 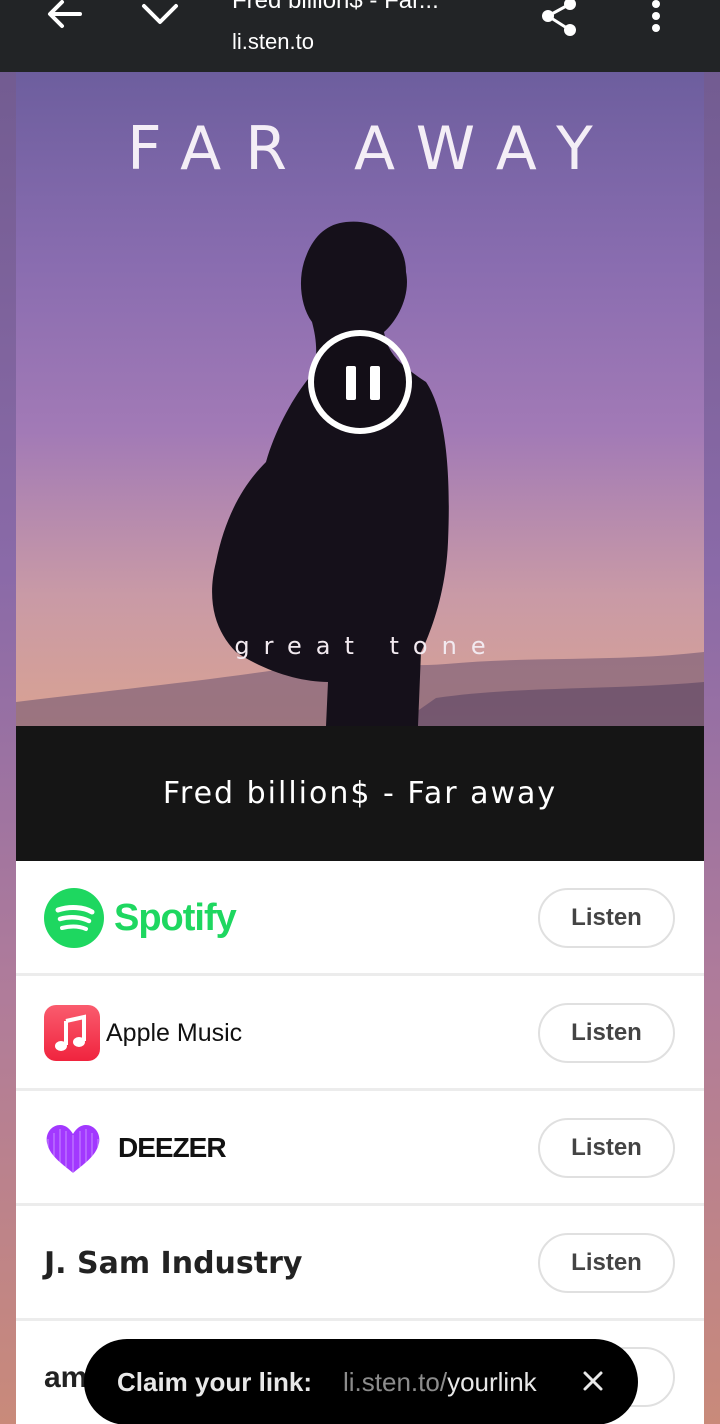 I want to click on claim-link-base: li.sten.to/, so click(x=395, y=1382).